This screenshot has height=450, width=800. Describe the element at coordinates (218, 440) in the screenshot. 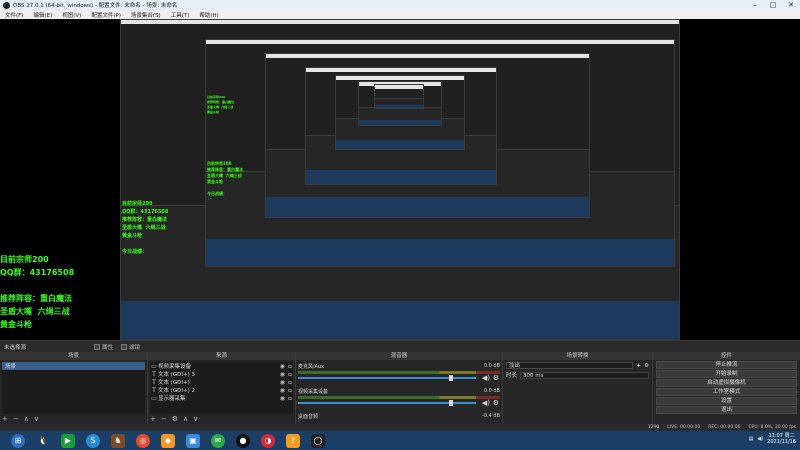

I see `messenger-icon: ✉` at that location.